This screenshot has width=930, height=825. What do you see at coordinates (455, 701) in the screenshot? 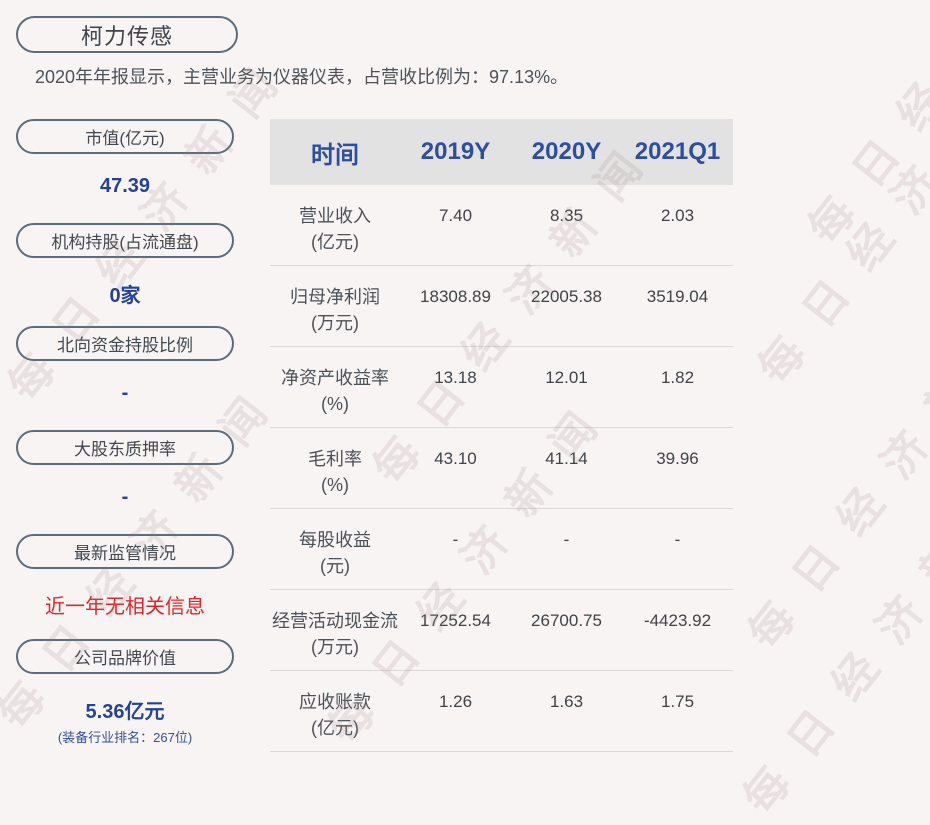
I see `cell-value: 1.26` at bounding box center [455, 701].